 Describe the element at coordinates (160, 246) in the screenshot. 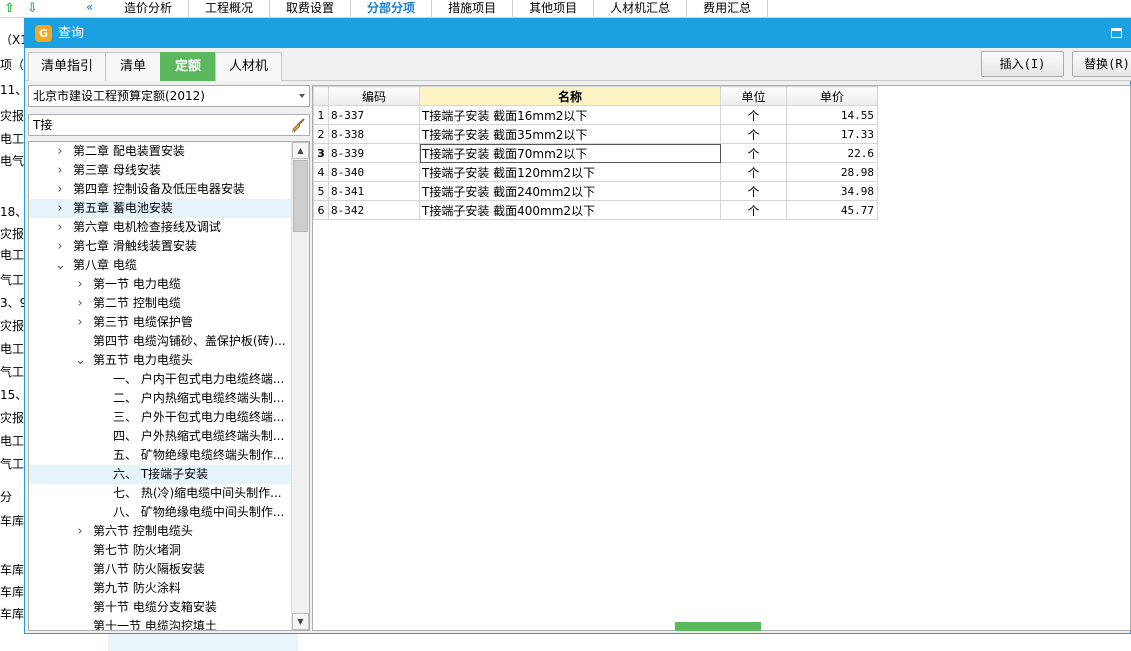

I see `tree-node: › 第七章 滑触线装置安装` at that location.